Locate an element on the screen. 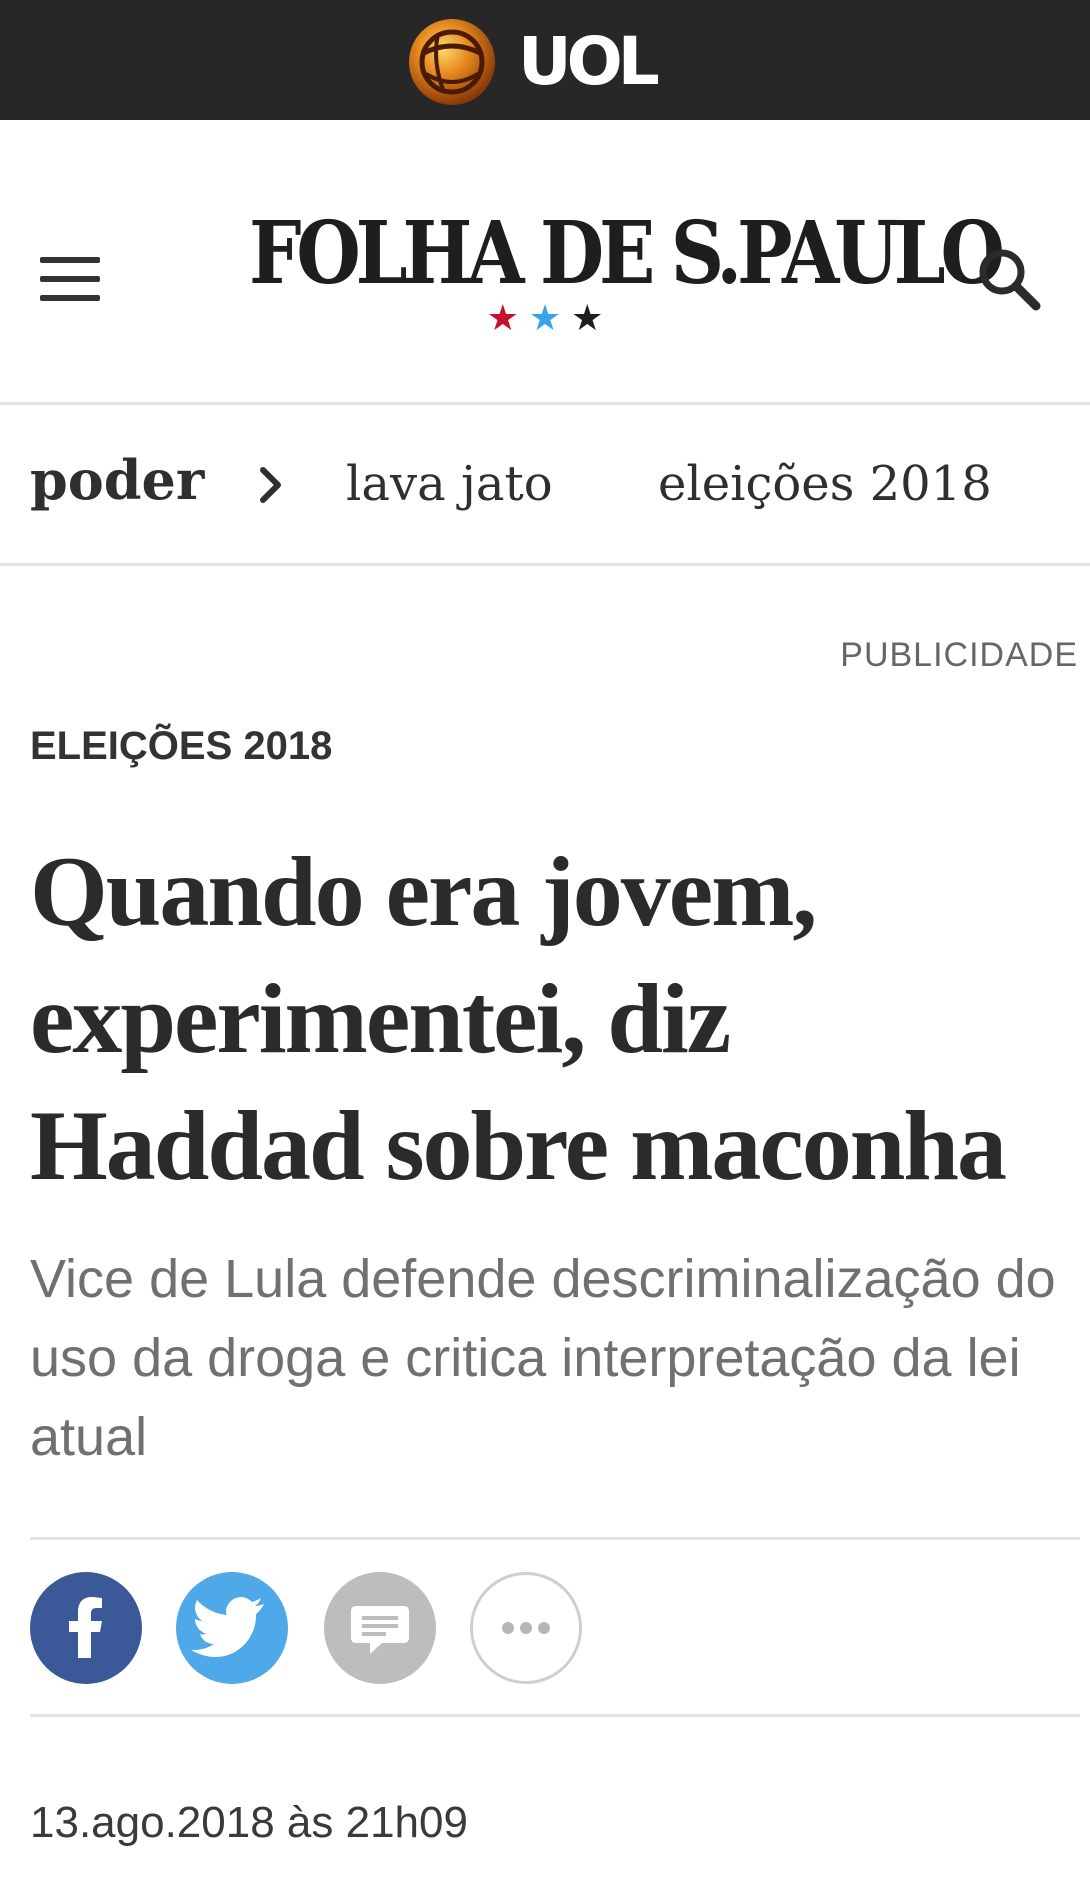 The width and height of the screenshot is (1090, 1894). share-more-button is located at coordinates (526, 1628).